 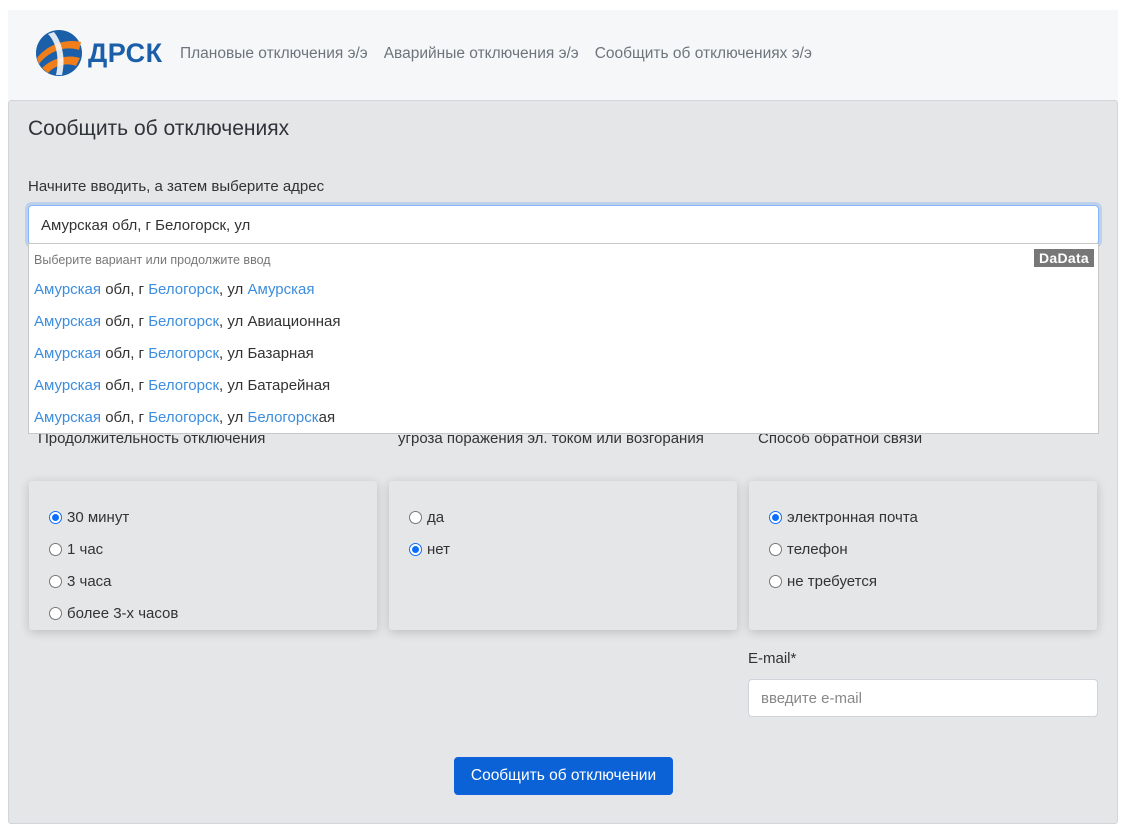 I want to click on option-label: телефон, so click(x=817, y=549).